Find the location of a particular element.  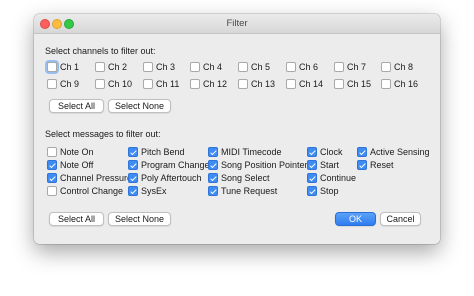

channel-label: Ch 3 is located at coordinates (166, 67).